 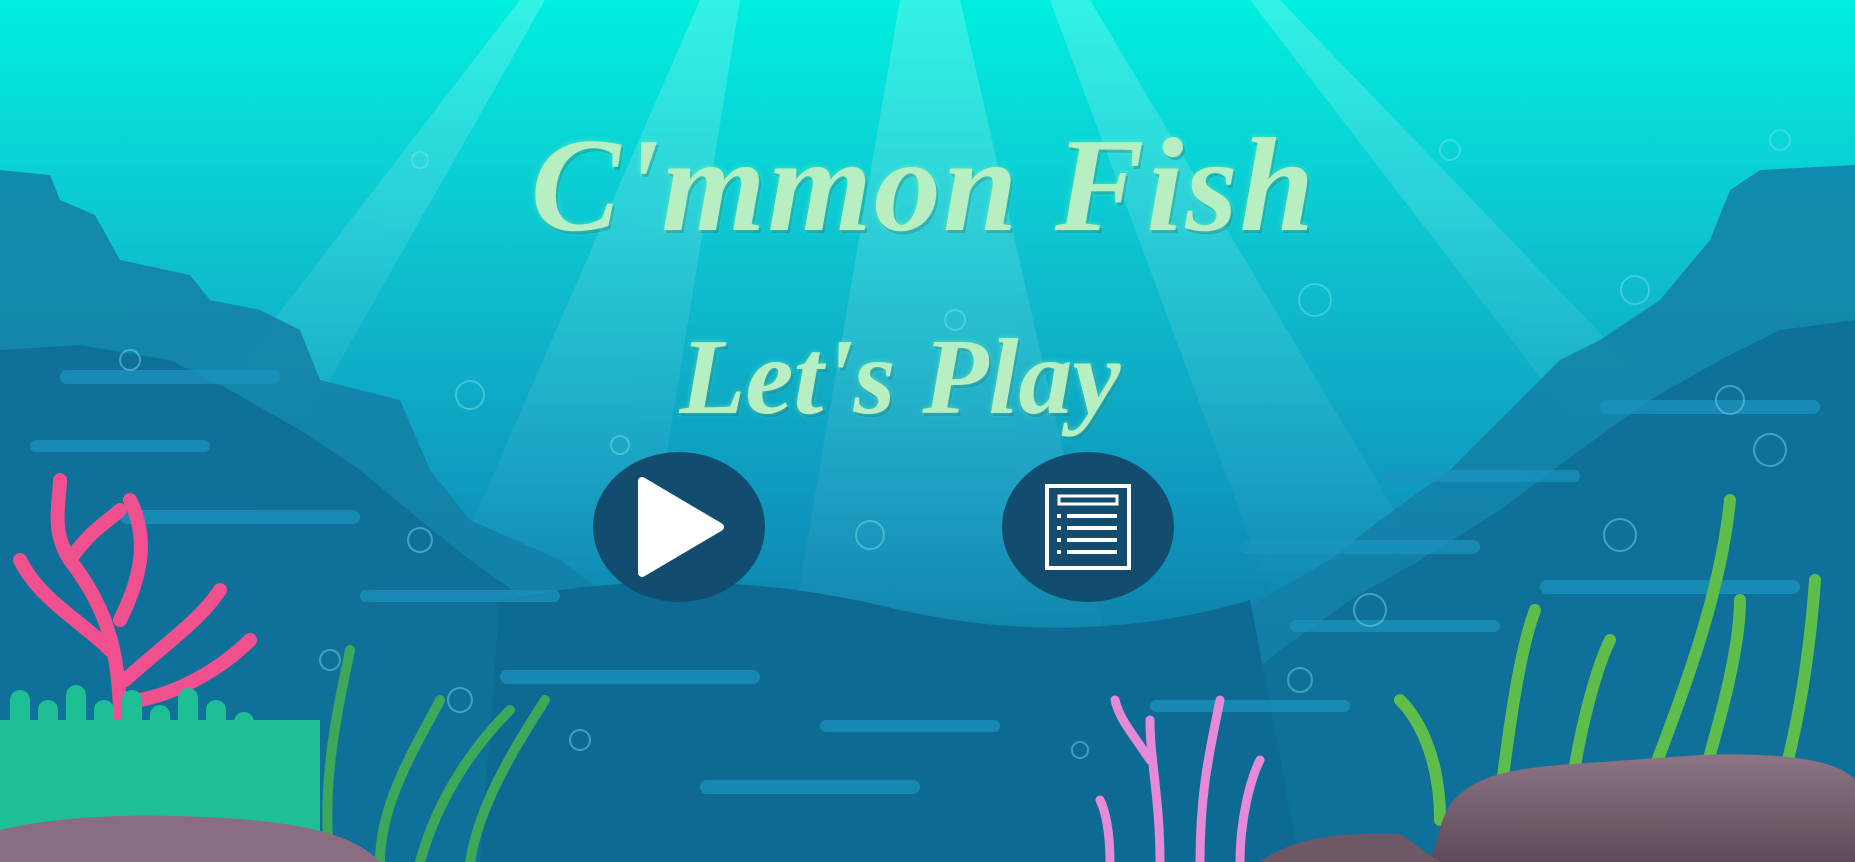 I want to click on menu-list-button, so click(x=1088, y=527).